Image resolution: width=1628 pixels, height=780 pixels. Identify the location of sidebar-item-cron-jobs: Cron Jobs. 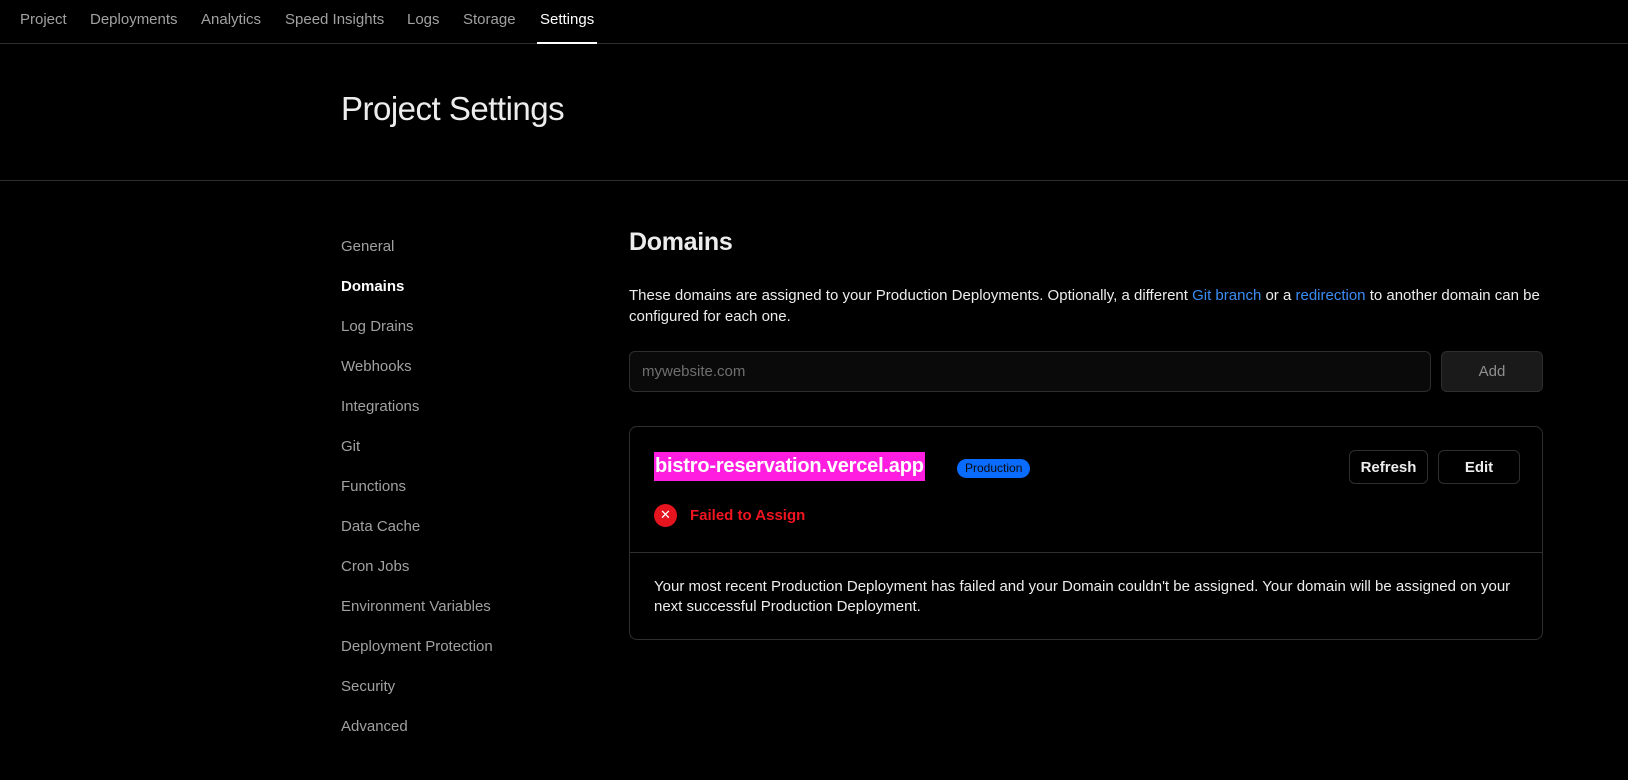
(375, 566).